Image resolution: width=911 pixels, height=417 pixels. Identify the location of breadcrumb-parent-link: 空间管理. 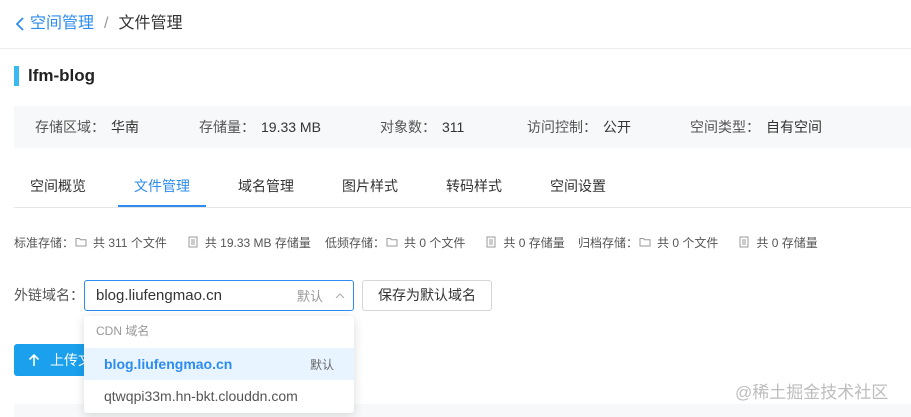
(54, 24).